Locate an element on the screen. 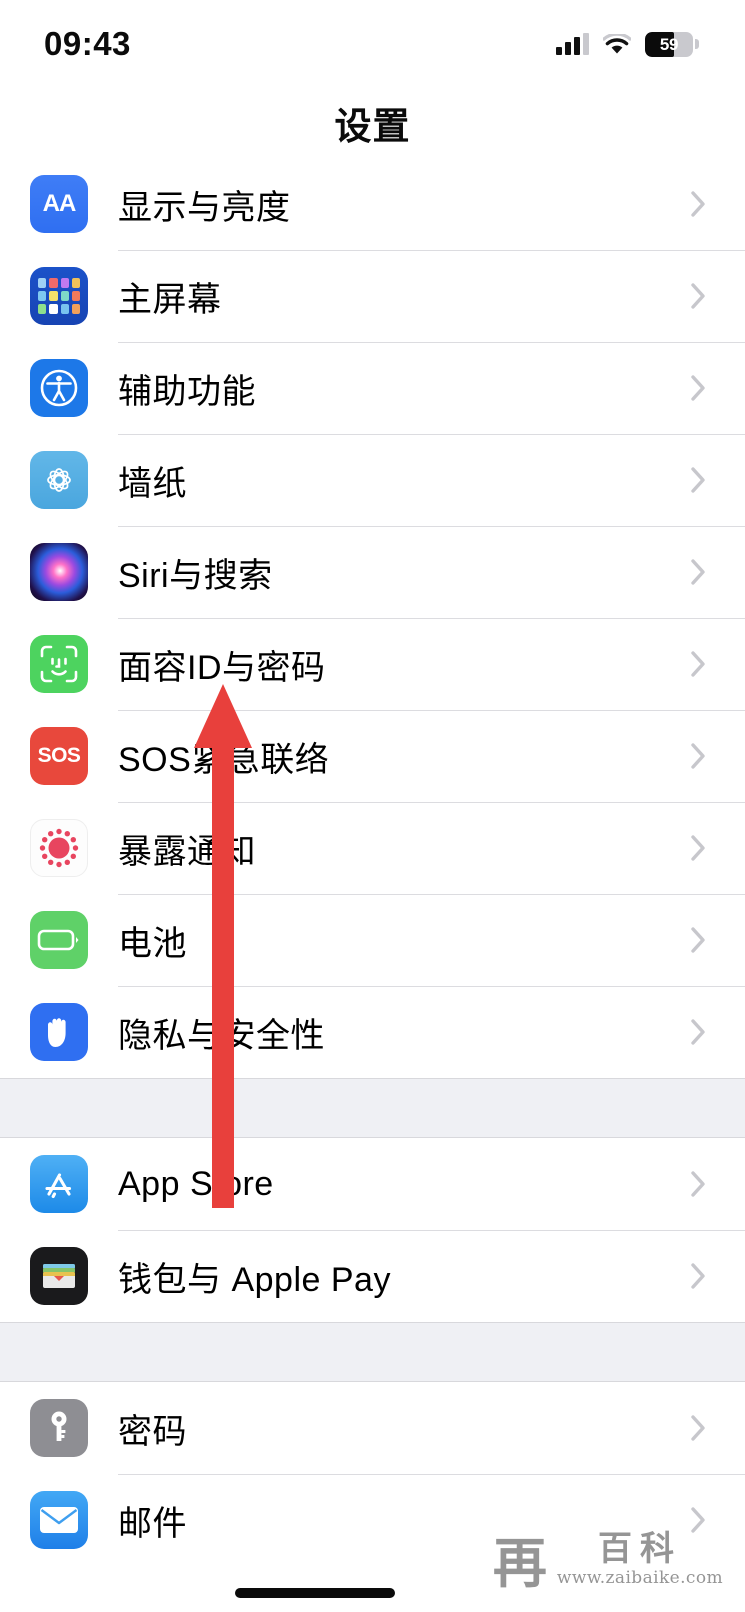 This screenshot has width=745, height=1612. wallet-apple-pay-icon is located at coordinates (59, 1276).